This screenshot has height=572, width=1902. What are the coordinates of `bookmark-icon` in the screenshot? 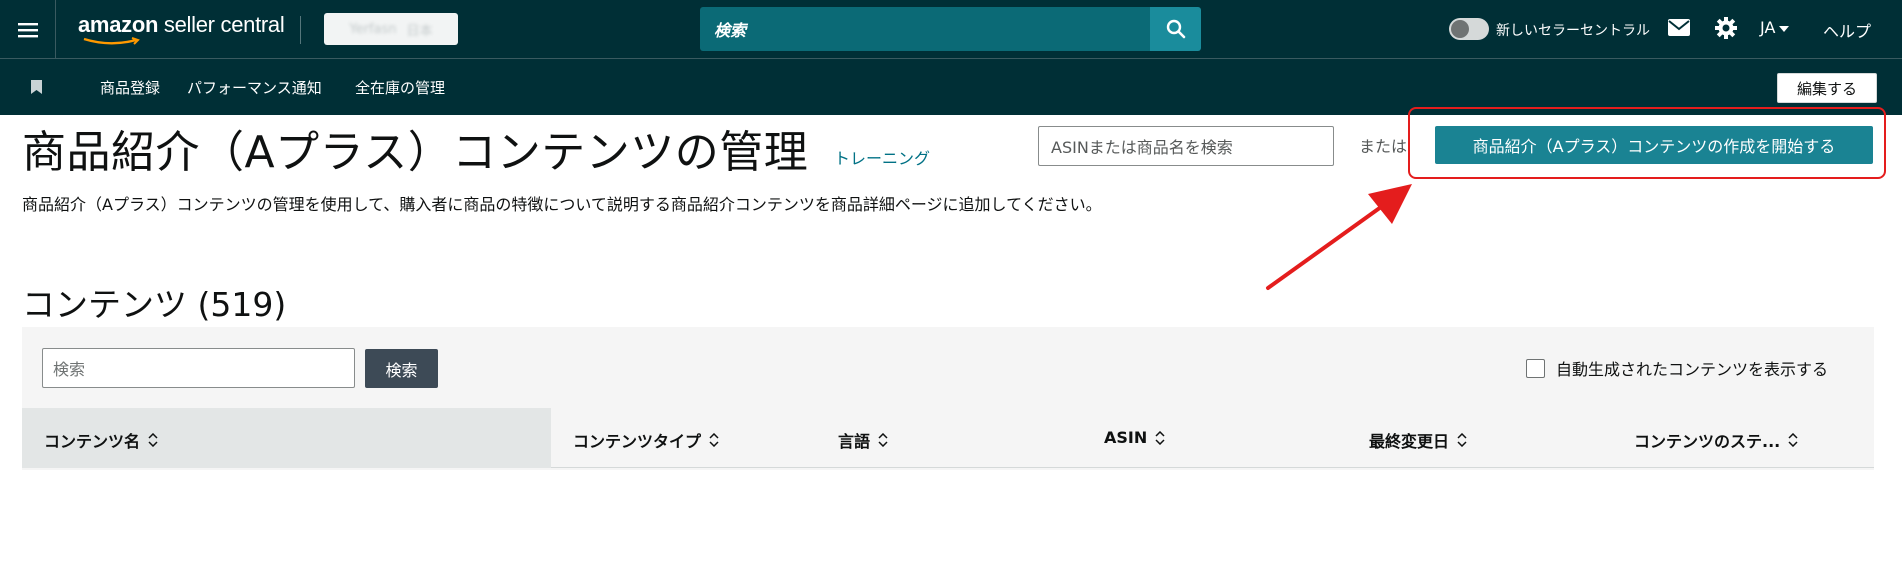 It's located at (36, 87).